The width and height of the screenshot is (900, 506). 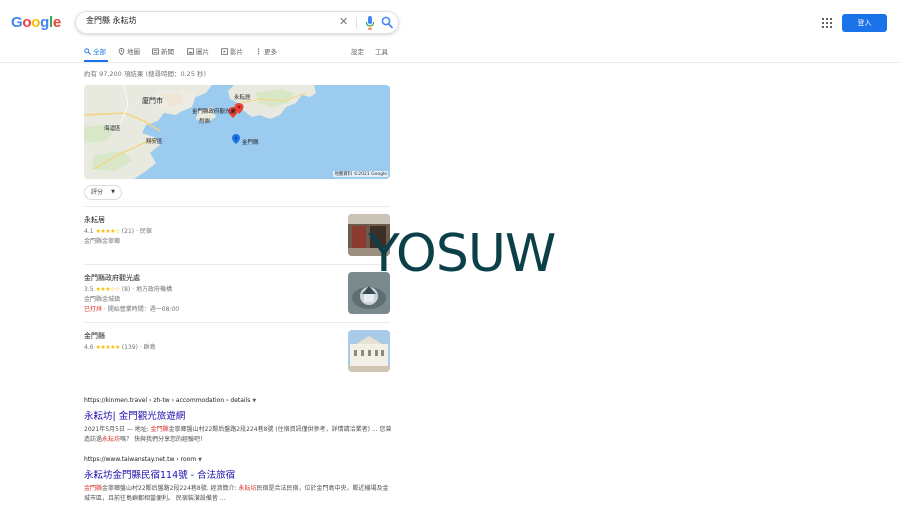 What do you see at coordinates (258, 51) in the screenshot?
I see `more-vert-icon` at bounding box center [258, 51].